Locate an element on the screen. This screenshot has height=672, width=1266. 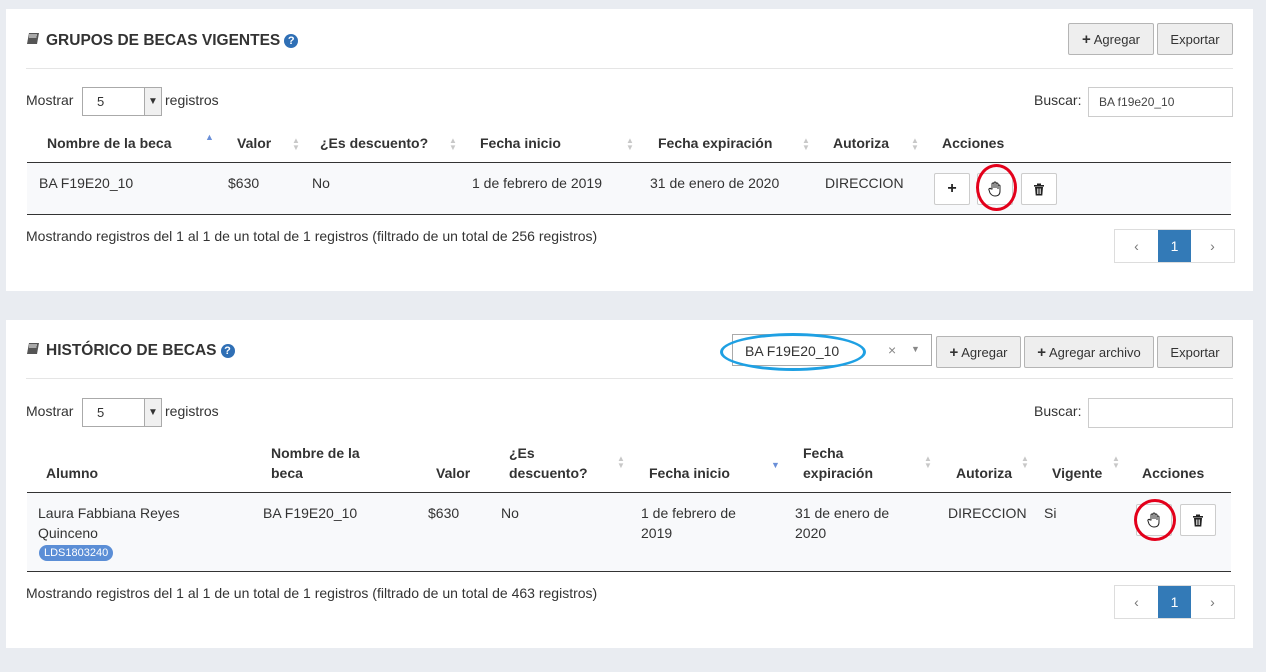
col-header-nombre: Nombre de la beca is located at coordinates (109, 143).